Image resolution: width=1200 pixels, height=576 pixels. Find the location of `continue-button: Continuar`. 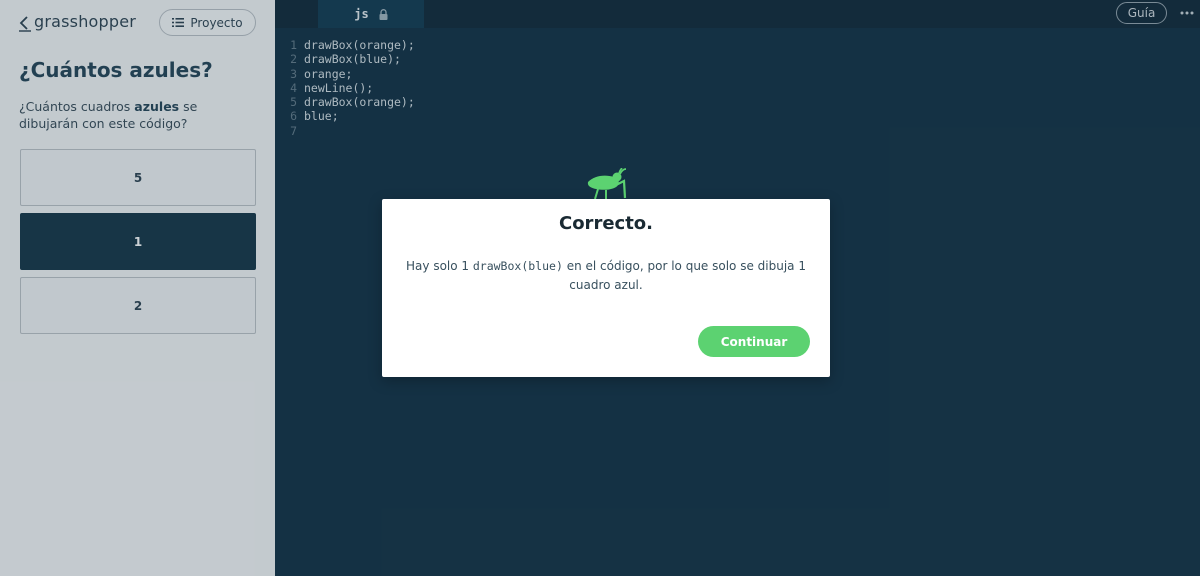

continue-button: Continuar is located at coordinates (754, 341).